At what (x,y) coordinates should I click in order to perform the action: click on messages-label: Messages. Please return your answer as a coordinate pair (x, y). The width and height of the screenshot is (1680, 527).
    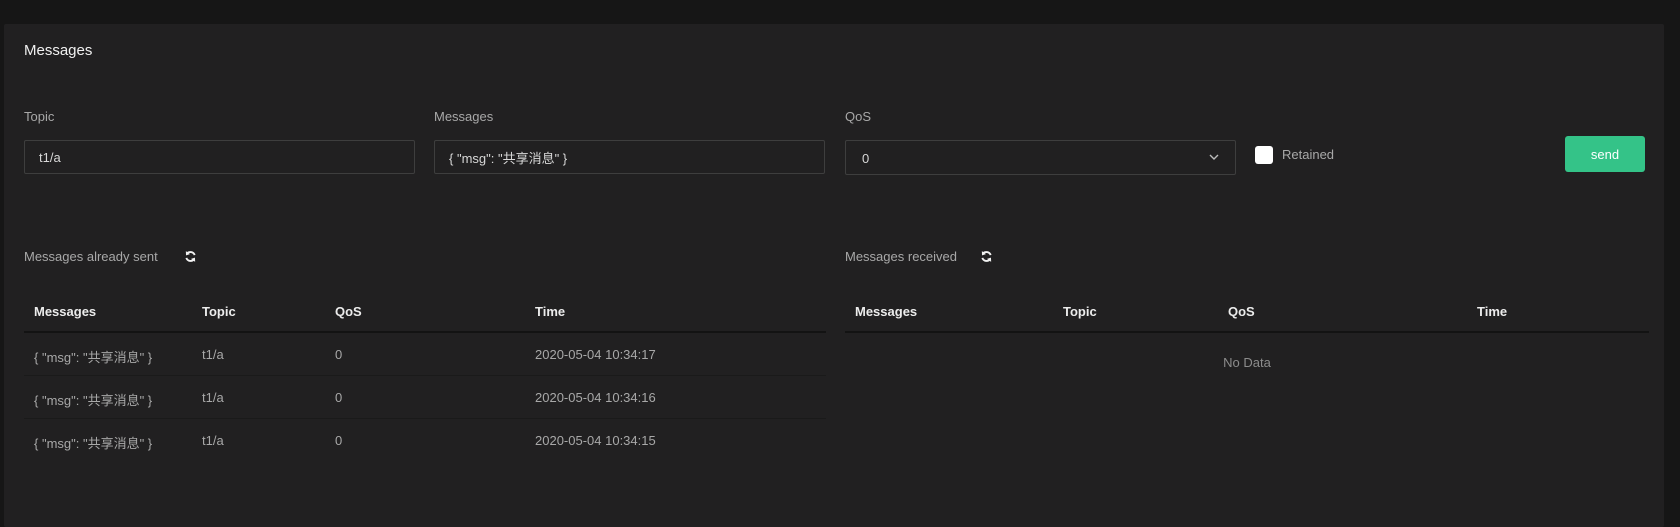
    Looking at the image, I should click on (464, 116).